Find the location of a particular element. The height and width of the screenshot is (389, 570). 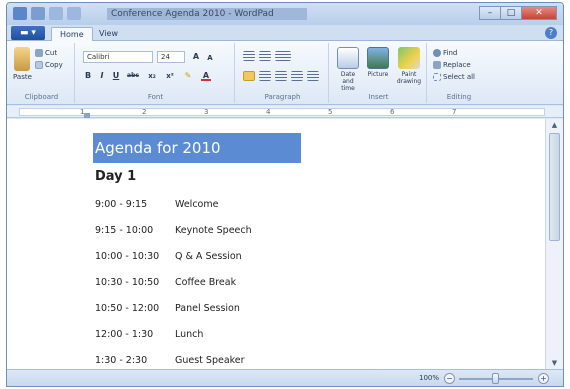

align-center-icon is located at coordinates (265, 76).